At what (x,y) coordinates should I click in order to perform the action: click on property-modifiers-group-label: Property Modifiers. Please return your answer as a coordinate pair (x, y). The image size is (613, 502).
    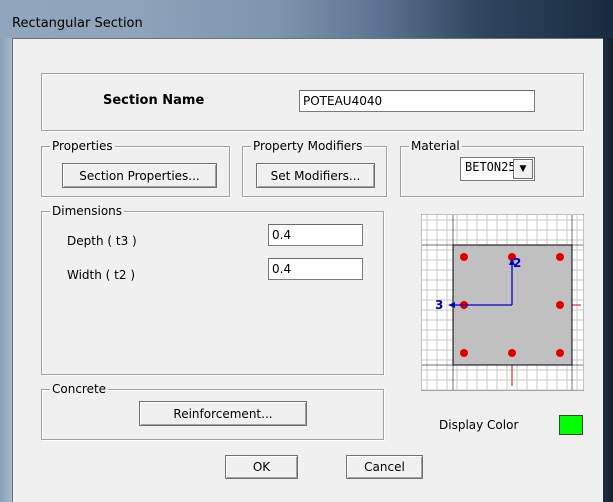
    Looking at the image, I should click on (308, 146).